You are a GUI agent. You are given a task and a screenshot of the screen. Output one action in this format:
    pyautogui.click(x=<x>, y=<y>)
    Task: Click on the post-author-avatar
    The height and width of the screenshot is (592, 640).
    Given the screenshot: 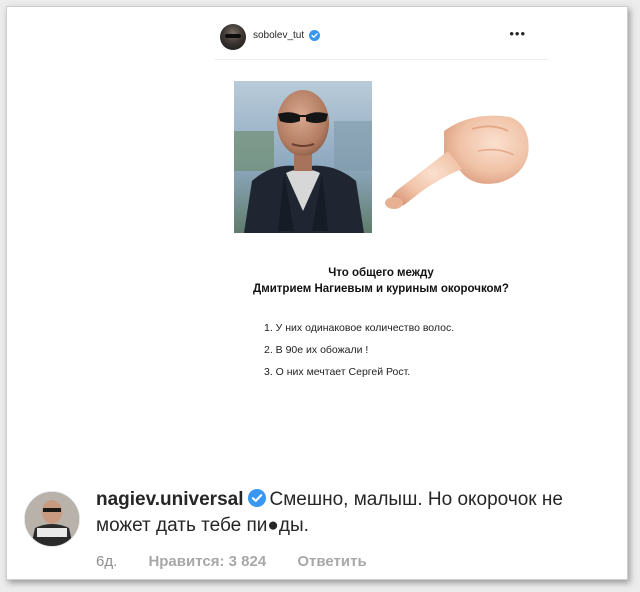 What is the action you would take?
    pyautogui.click(x=233, y=37)
    